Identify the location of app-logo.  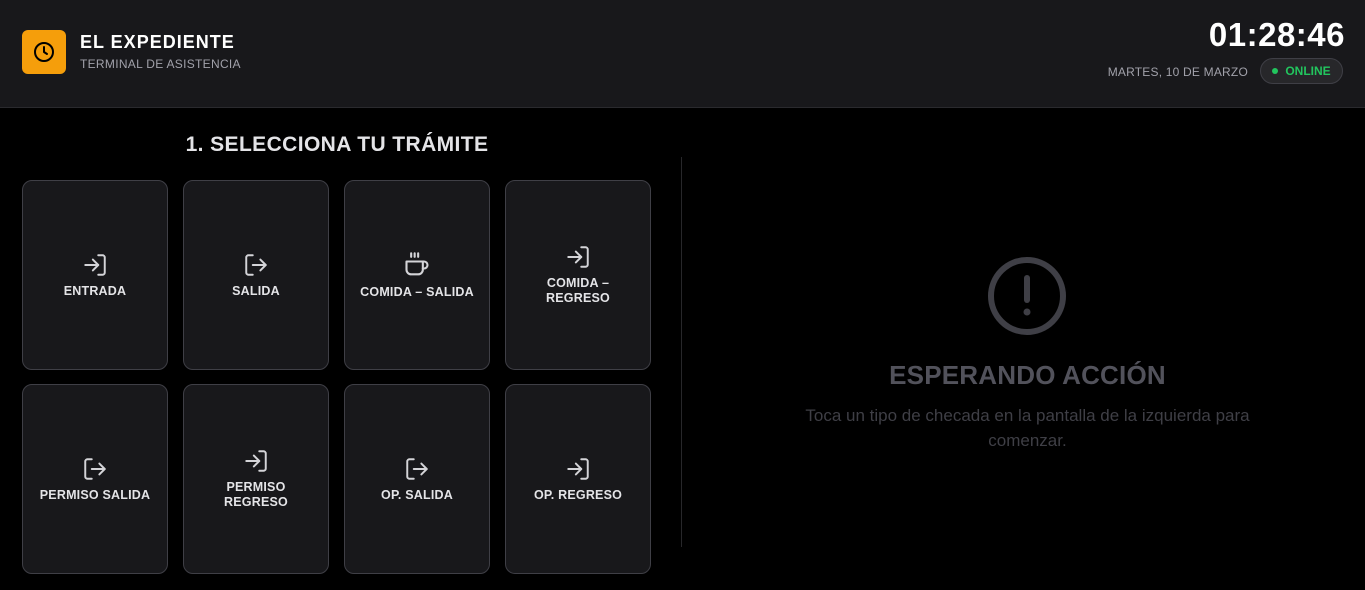
(44, 52).